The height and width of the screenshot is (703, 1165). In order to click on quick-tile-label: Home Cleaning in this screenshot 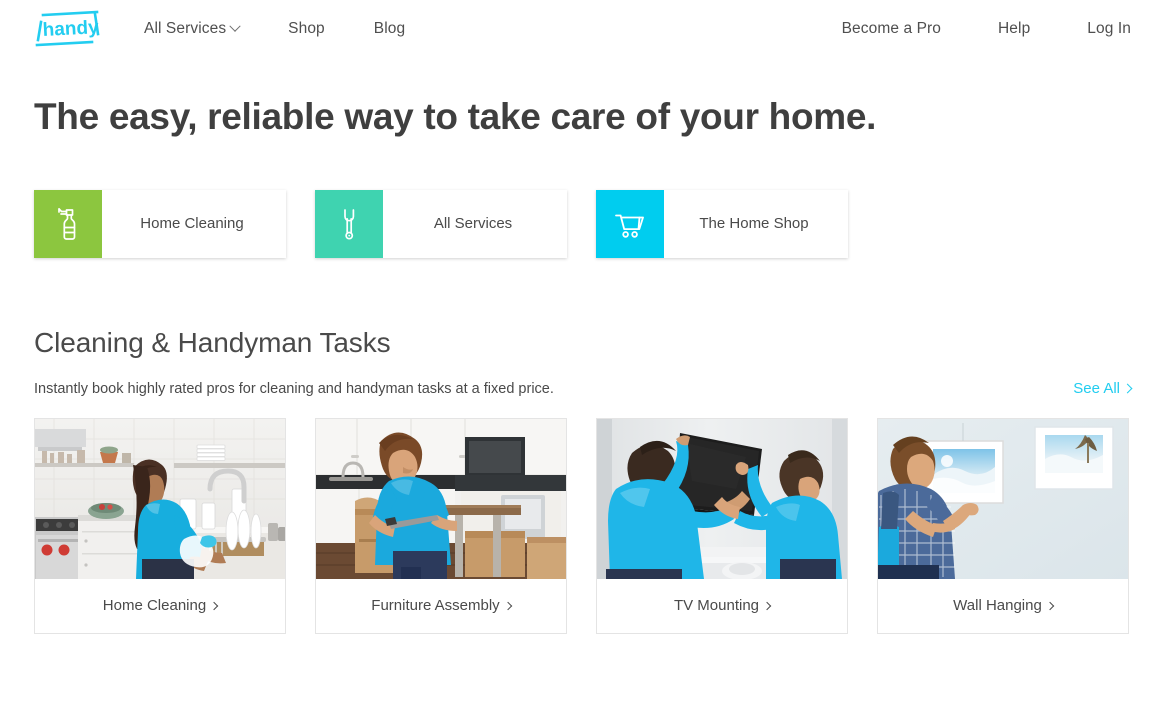, I will do `click(192, 224)`.